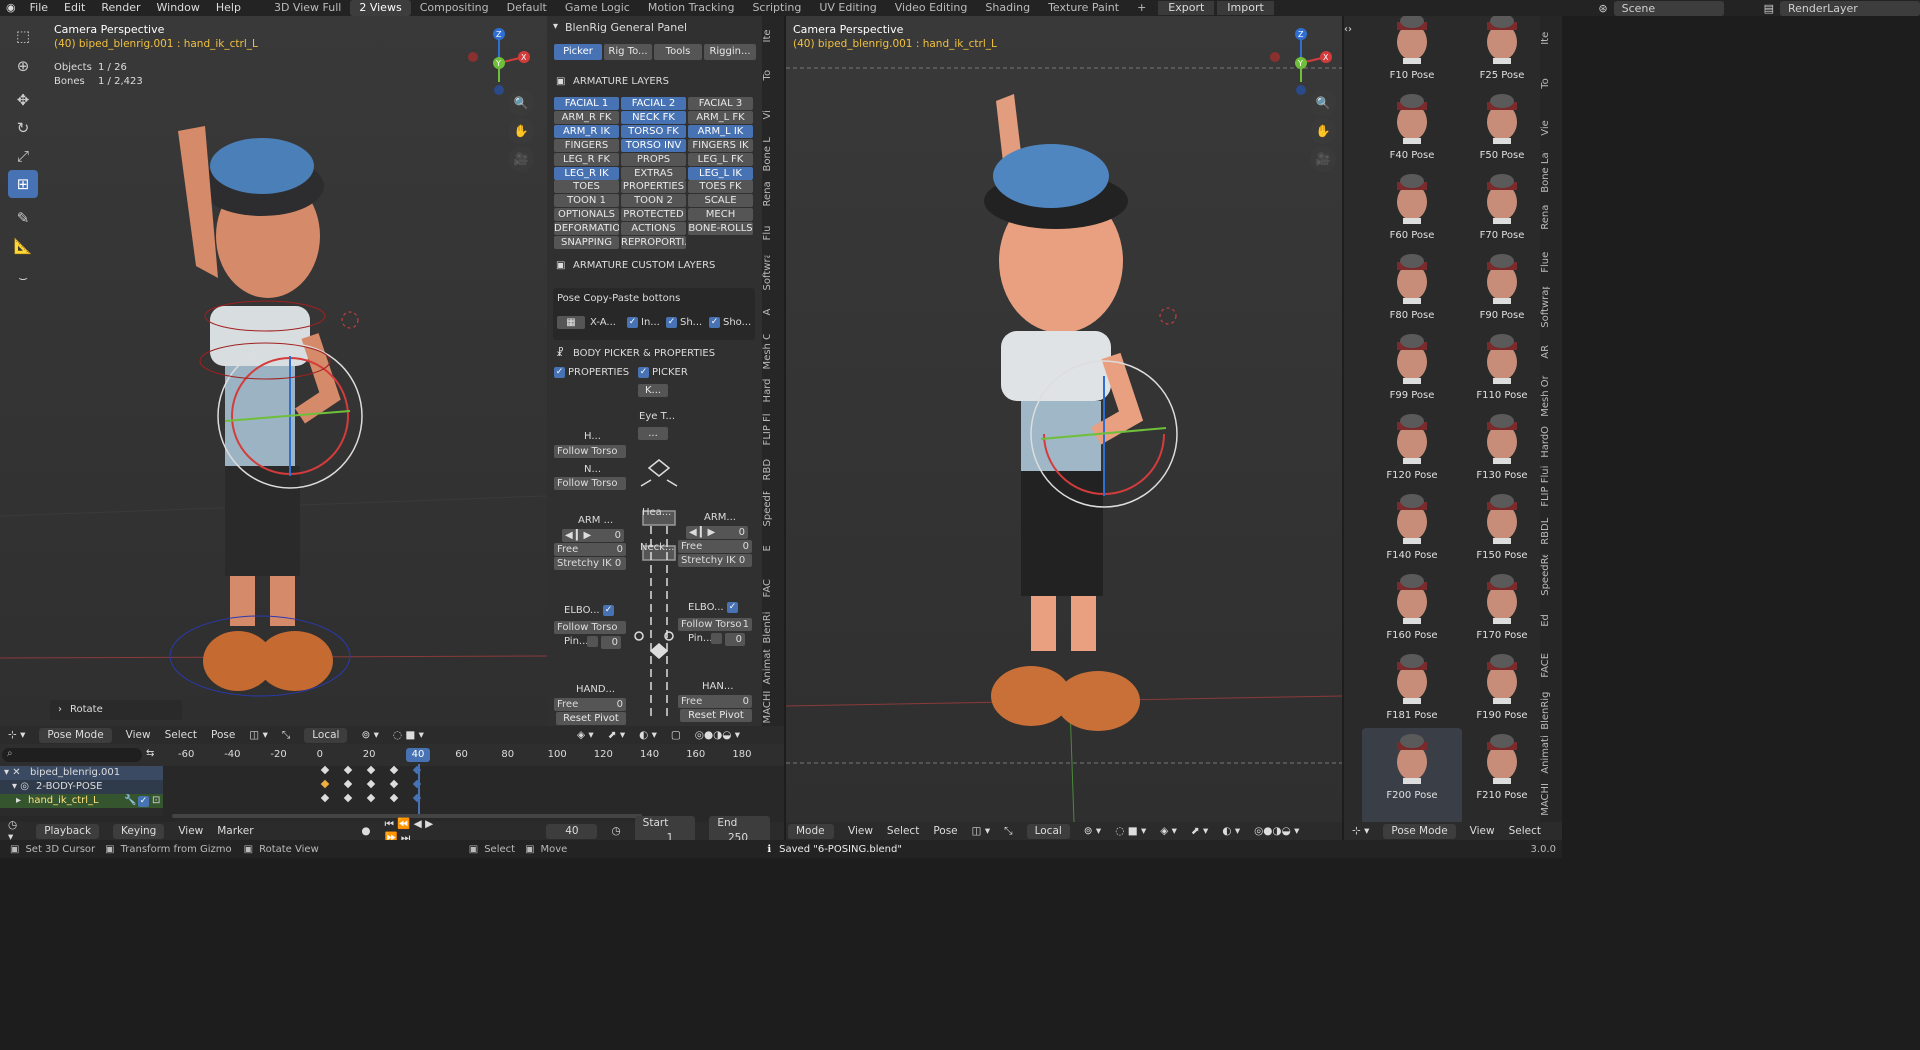  What do you see at coordinates (1419, 831) in the screenshot?
I see `mode-selector: Pose Mode` at bounding box center [1419, 831].